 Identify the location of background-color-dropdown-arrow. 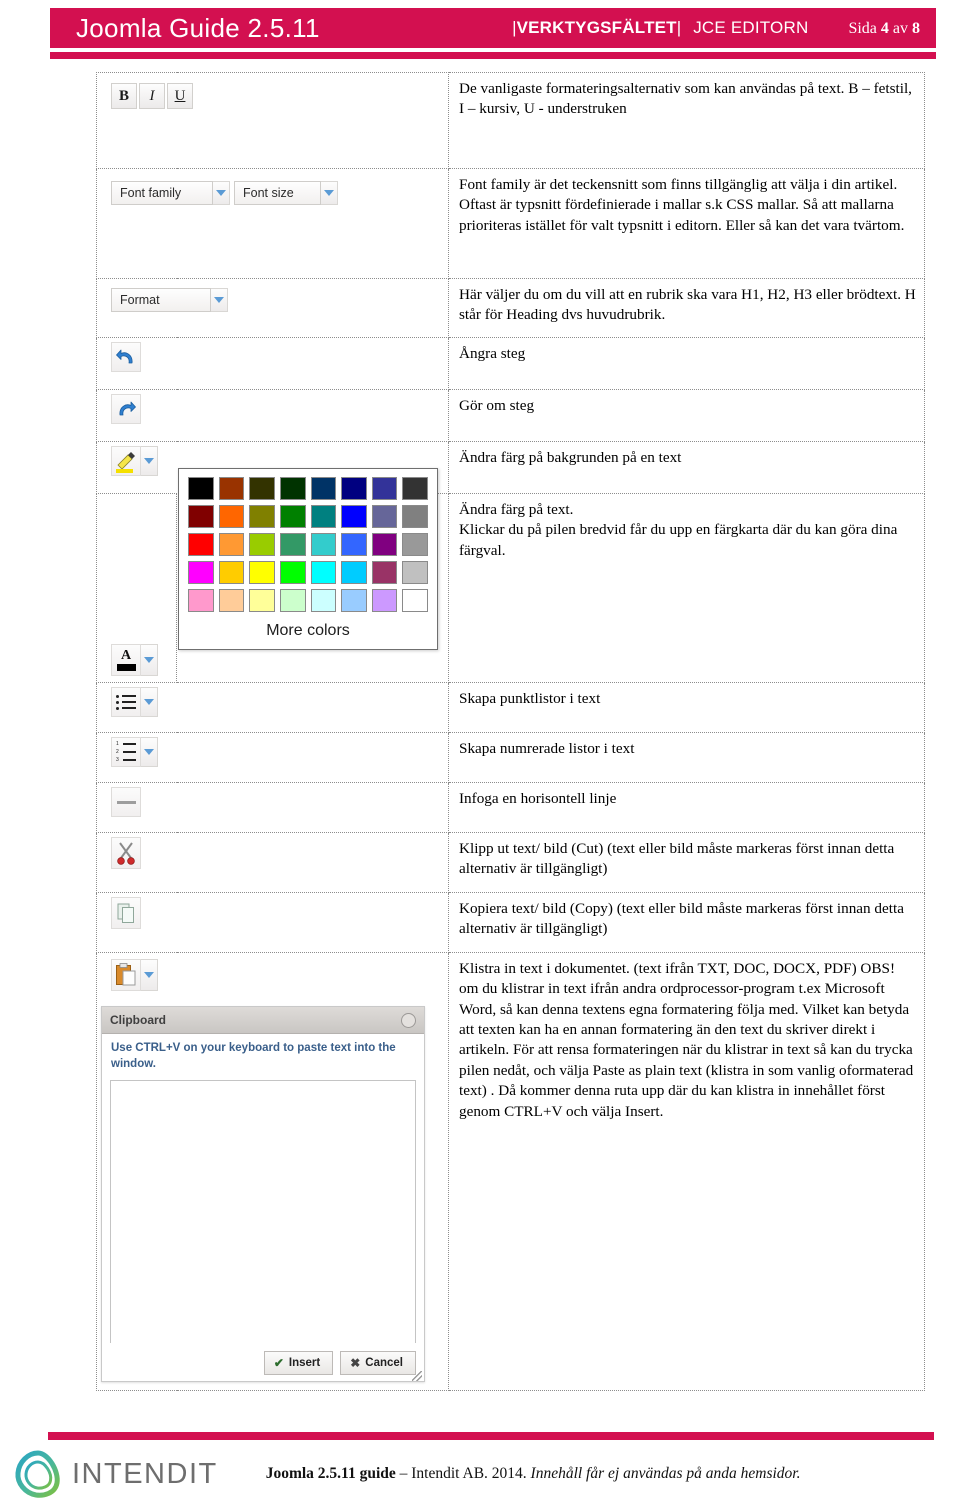
(149, 461).